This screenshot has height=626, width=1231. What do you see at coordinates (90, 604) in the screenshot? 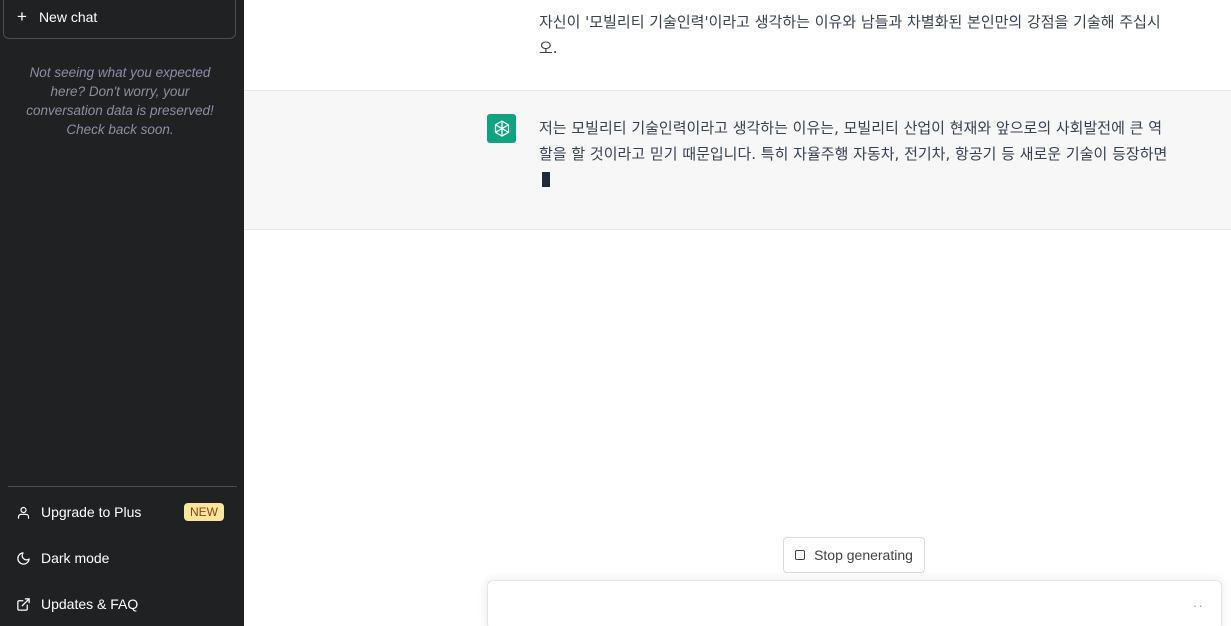
I see `updates-faq-label: Updates & FAQ` at bounding box center [90, 604].